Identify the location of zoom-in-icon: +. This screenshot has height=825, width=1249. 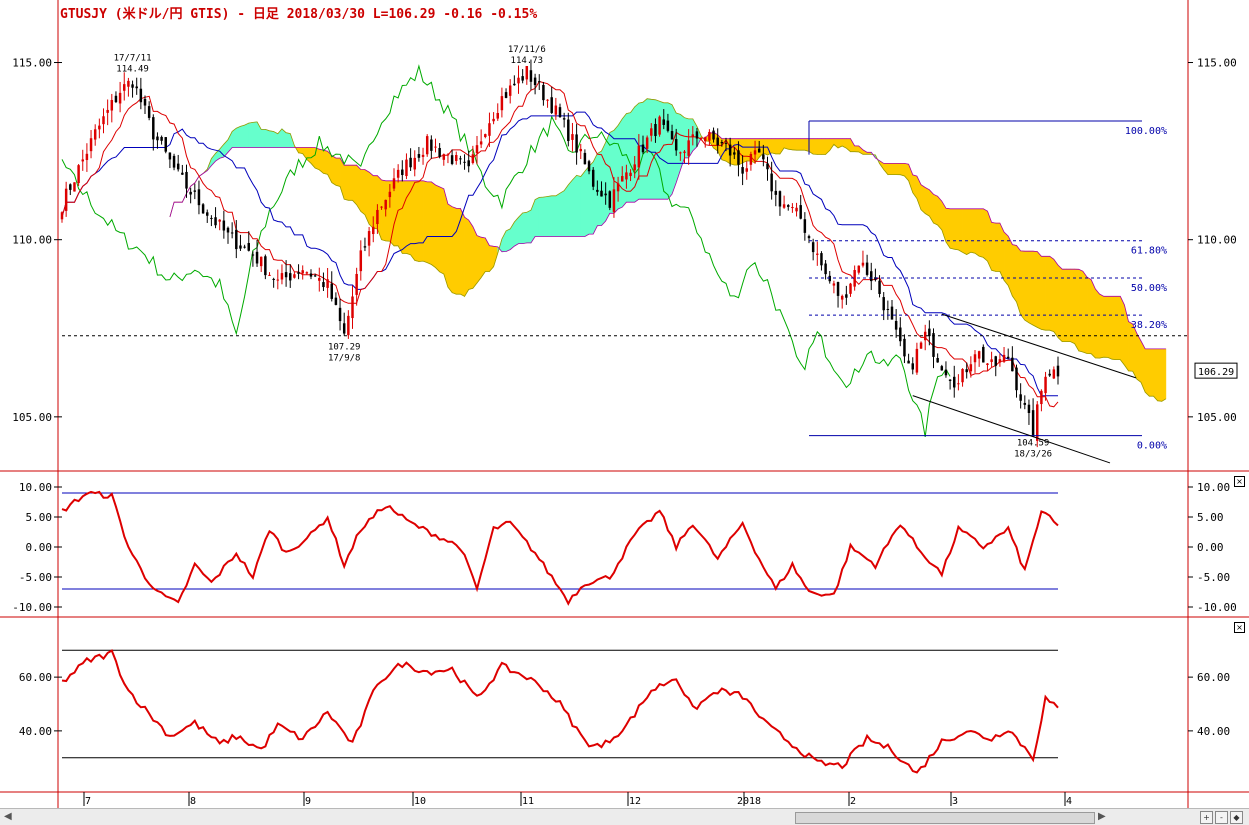
(1206, 817).